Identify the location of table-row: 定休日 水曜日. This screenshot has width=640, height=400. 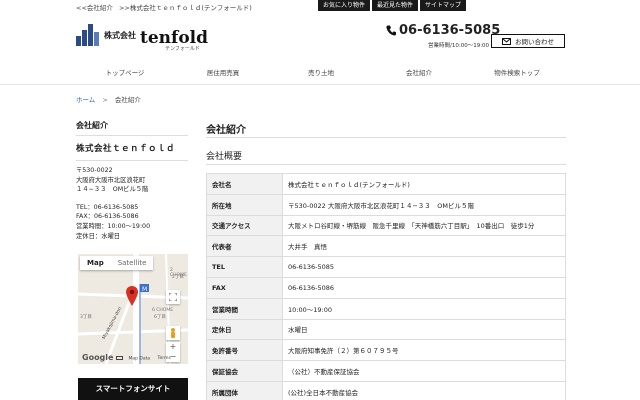
(386, 329).